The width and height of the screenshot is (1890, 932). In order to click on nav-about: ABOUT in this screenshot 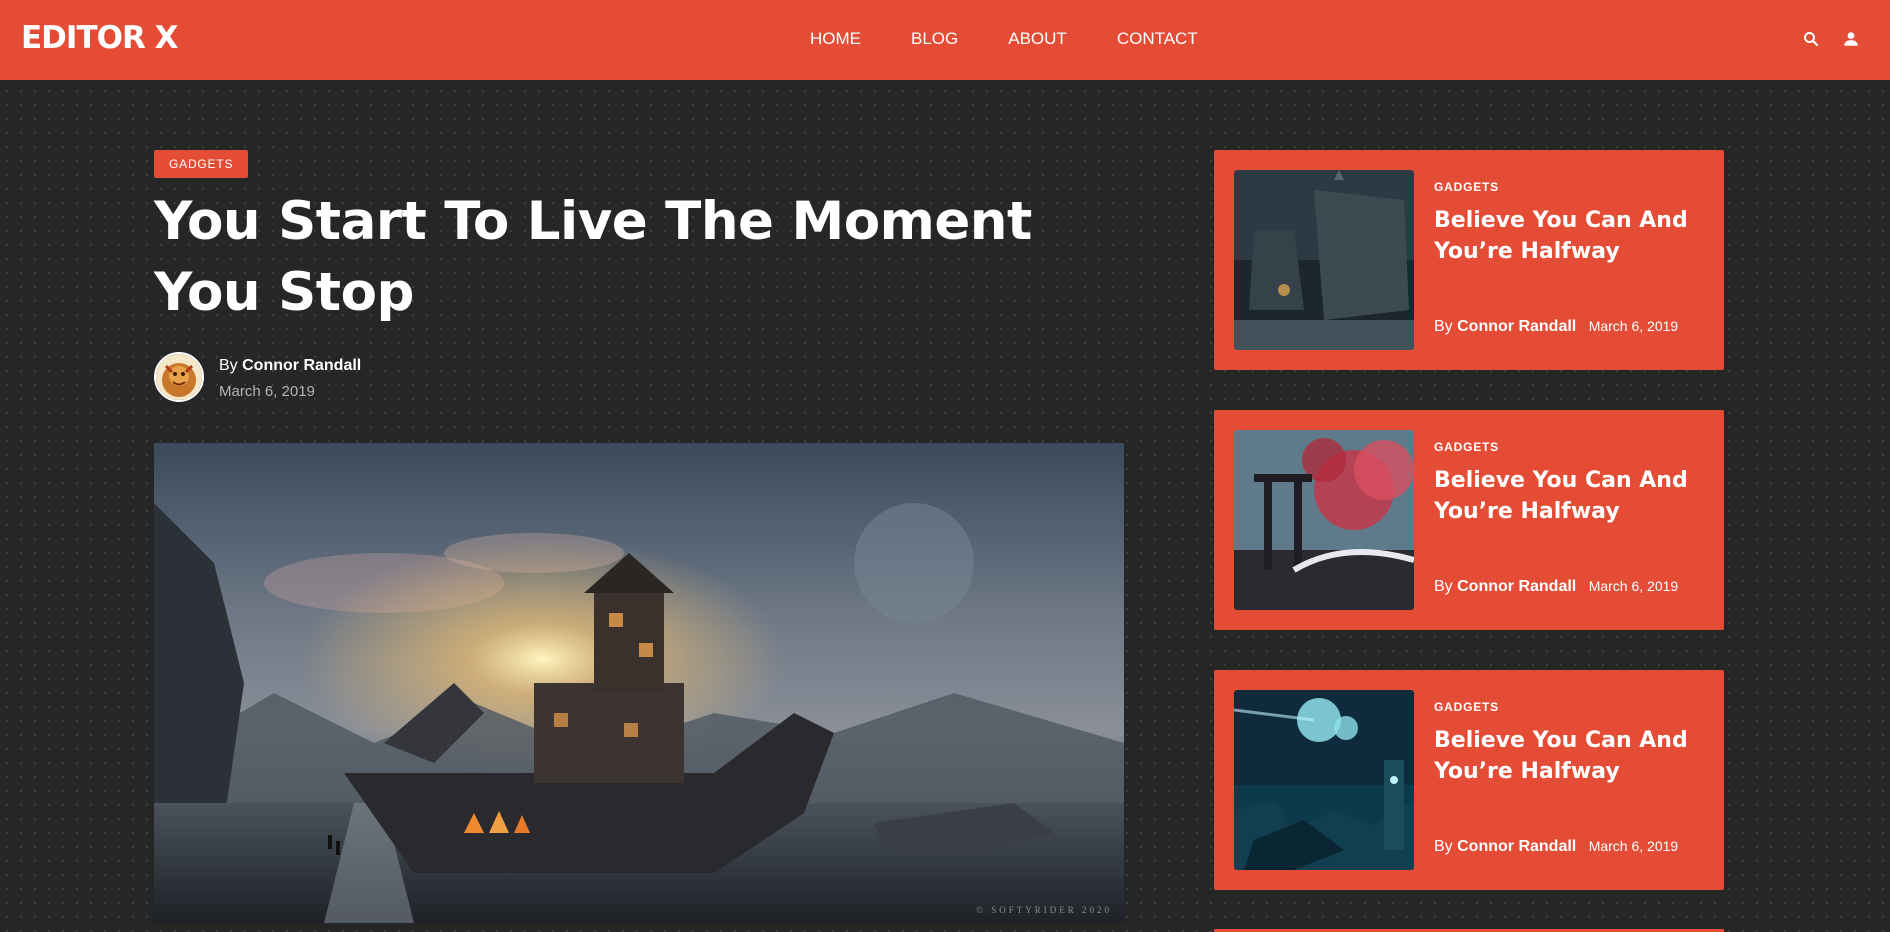, I will do `click(1037, 39)`.